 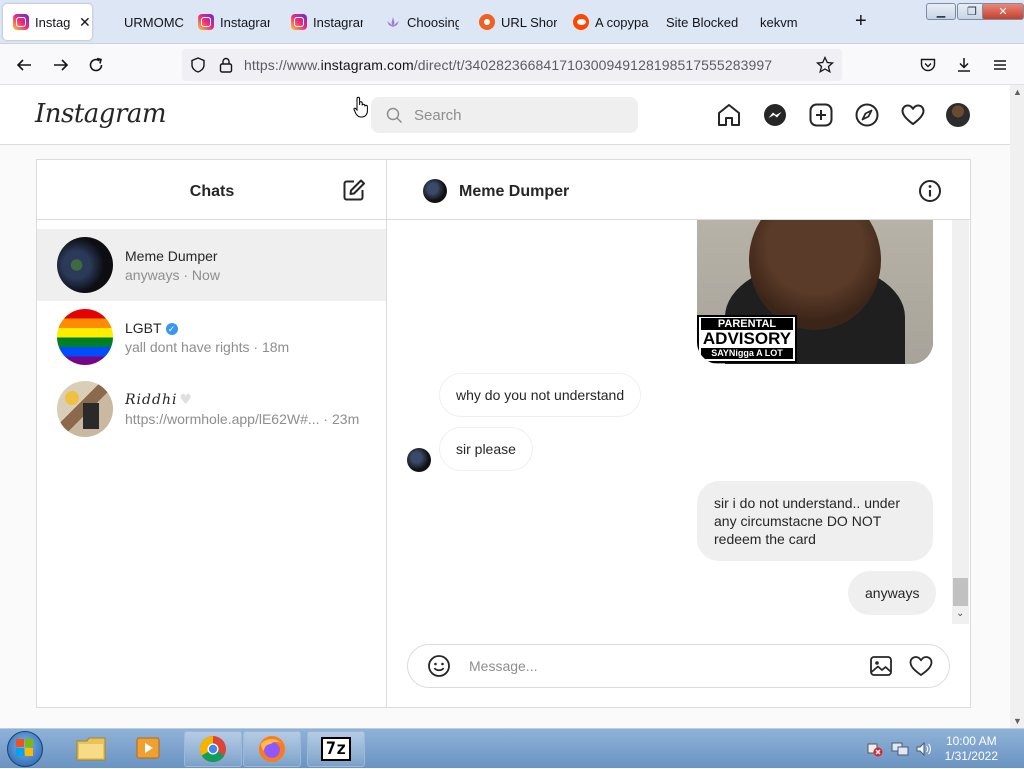 What do you see at coordinates (198, 67) in the screenshot?
I see `shield-icon` at bounding box center [198, 67].